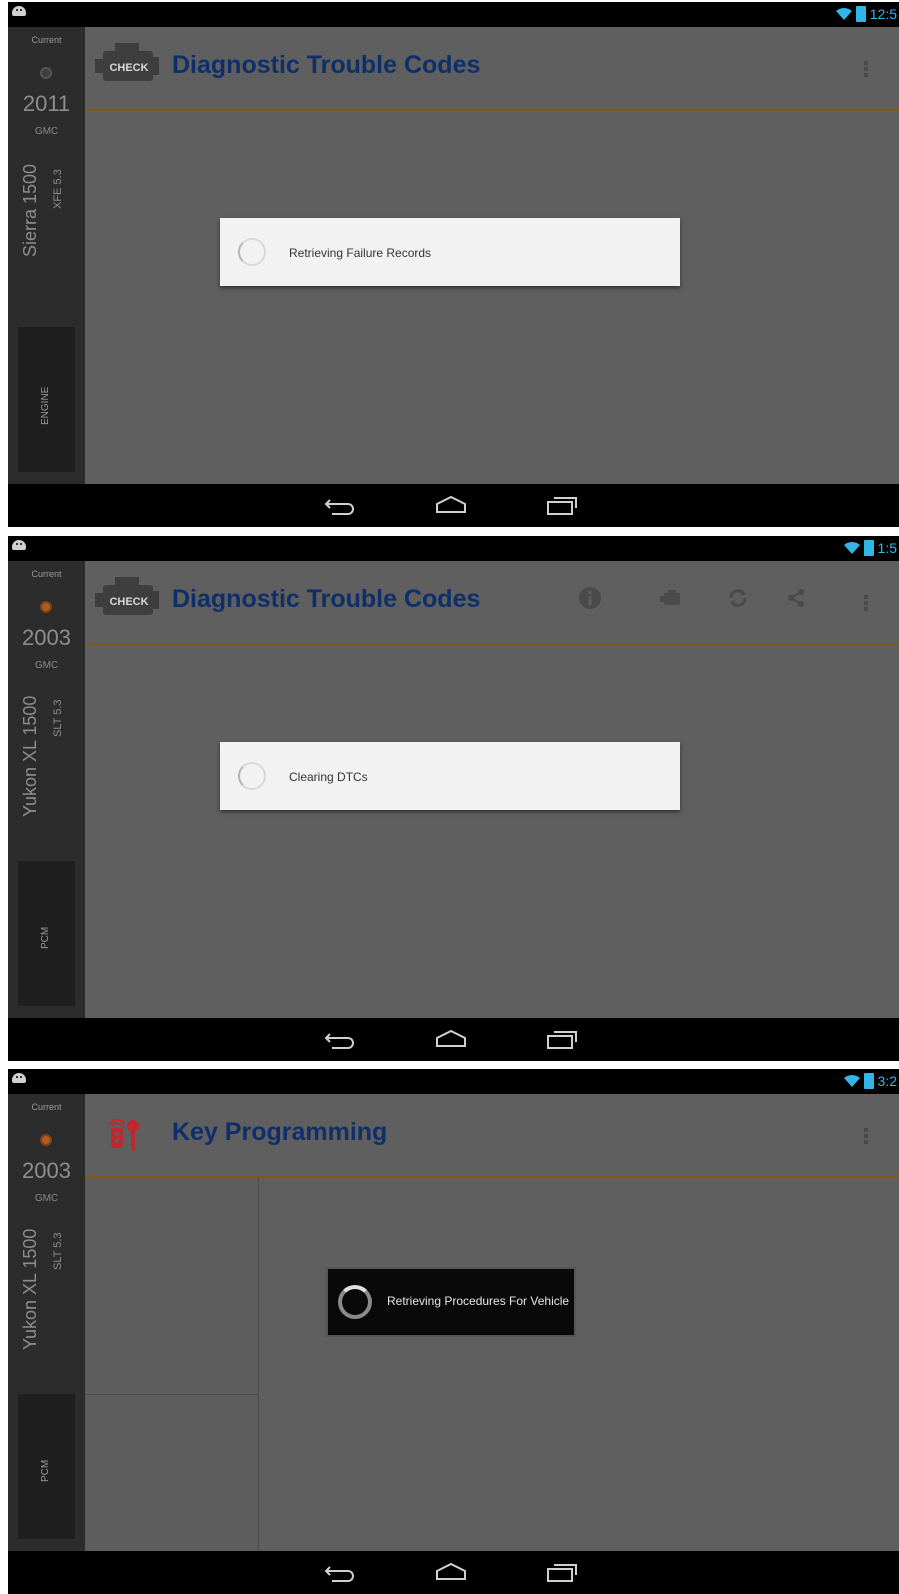 The image size is (899, 1594). What do you see at coordinates (478, 1301) in the screenshot?
I see `progress-message: Retrieving Procedures For Vehicle` at bounding box center [478, 1301].